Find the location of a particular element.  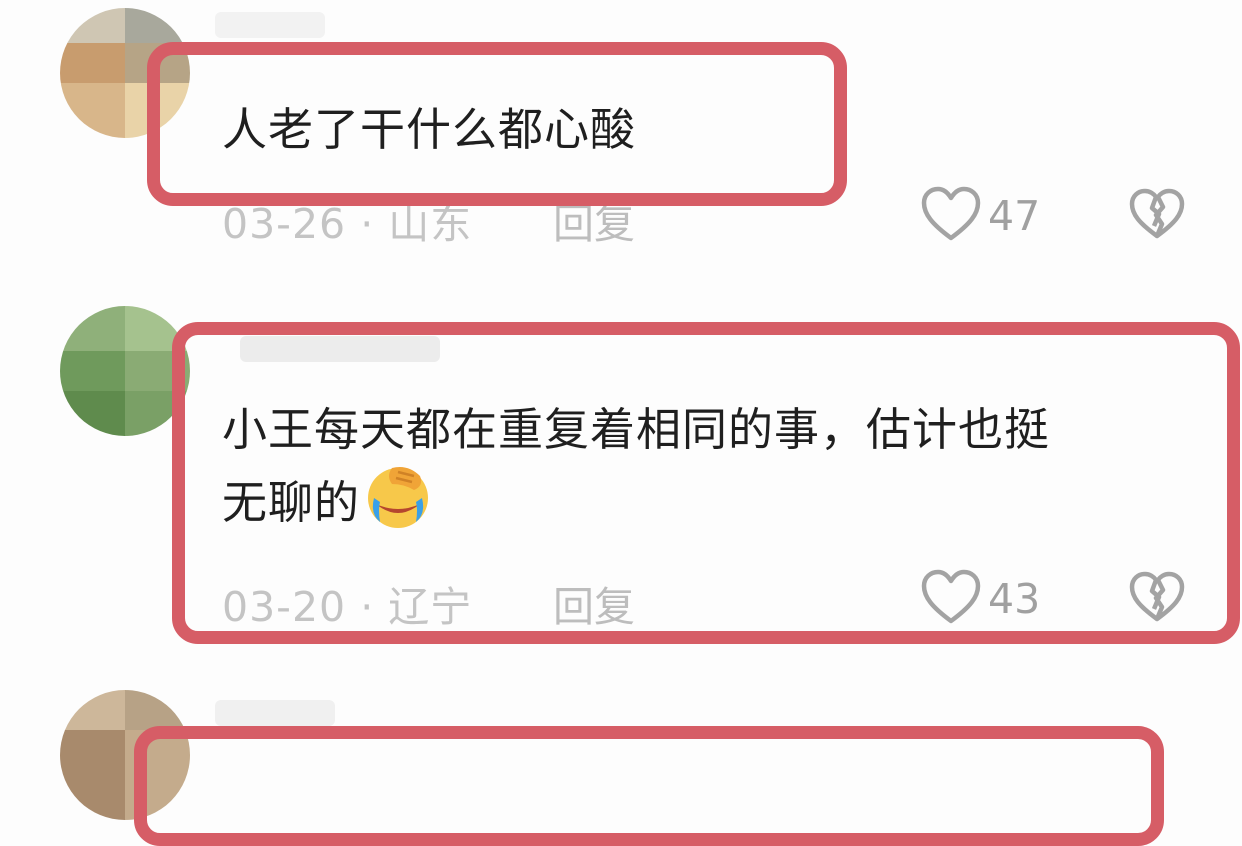

like-button: 47 is located at coordinates (980, 216).